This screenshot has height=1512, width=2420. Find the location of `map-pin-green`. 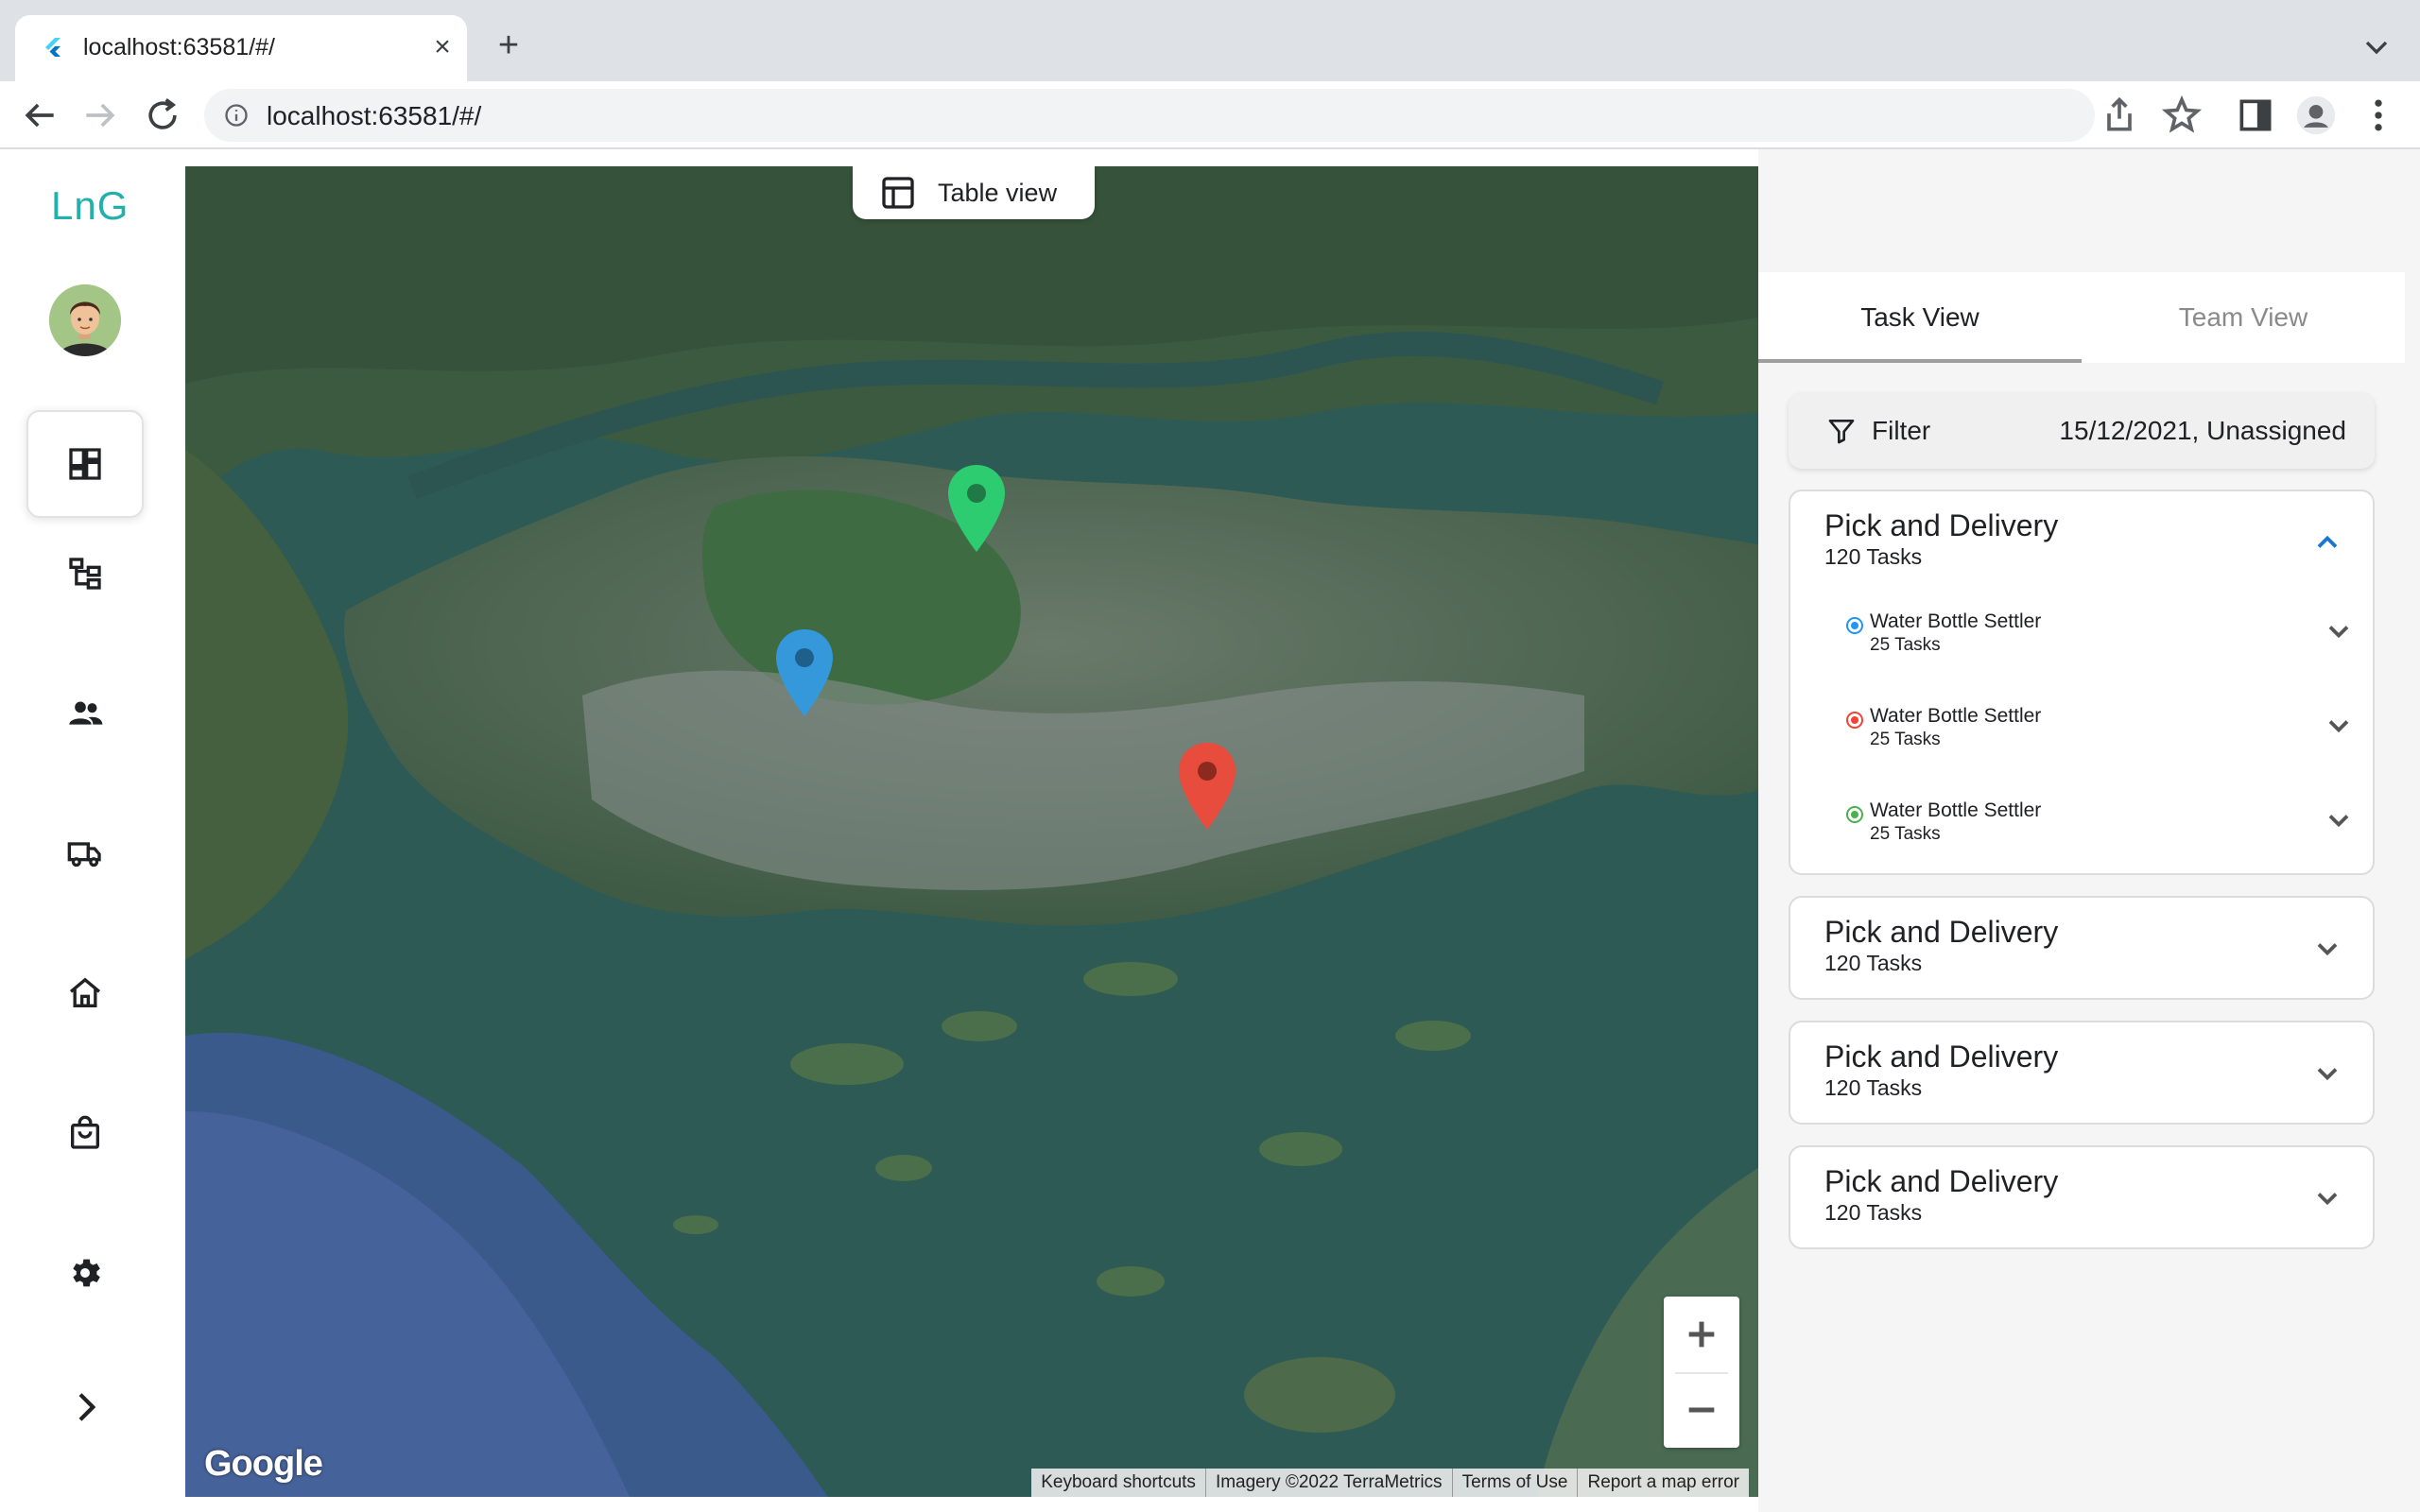

map-pin-green is located at coordinates (977, 508).